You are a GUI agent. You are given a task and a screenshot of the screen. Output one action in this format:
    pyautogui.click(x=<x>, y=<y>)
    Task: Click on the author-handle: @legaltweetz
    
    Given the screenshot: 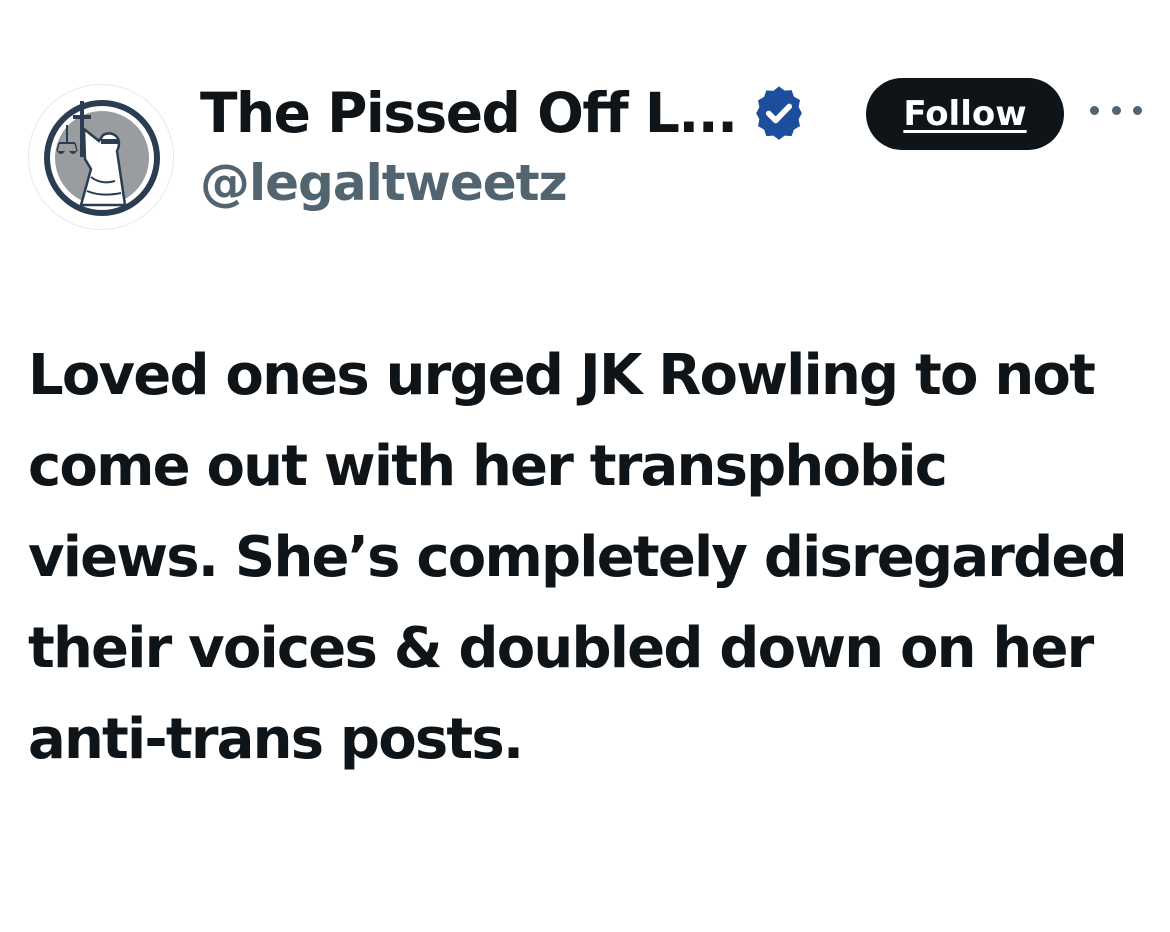 What is the action you would take?
    pyautogui.click(x=503, y=183)
    